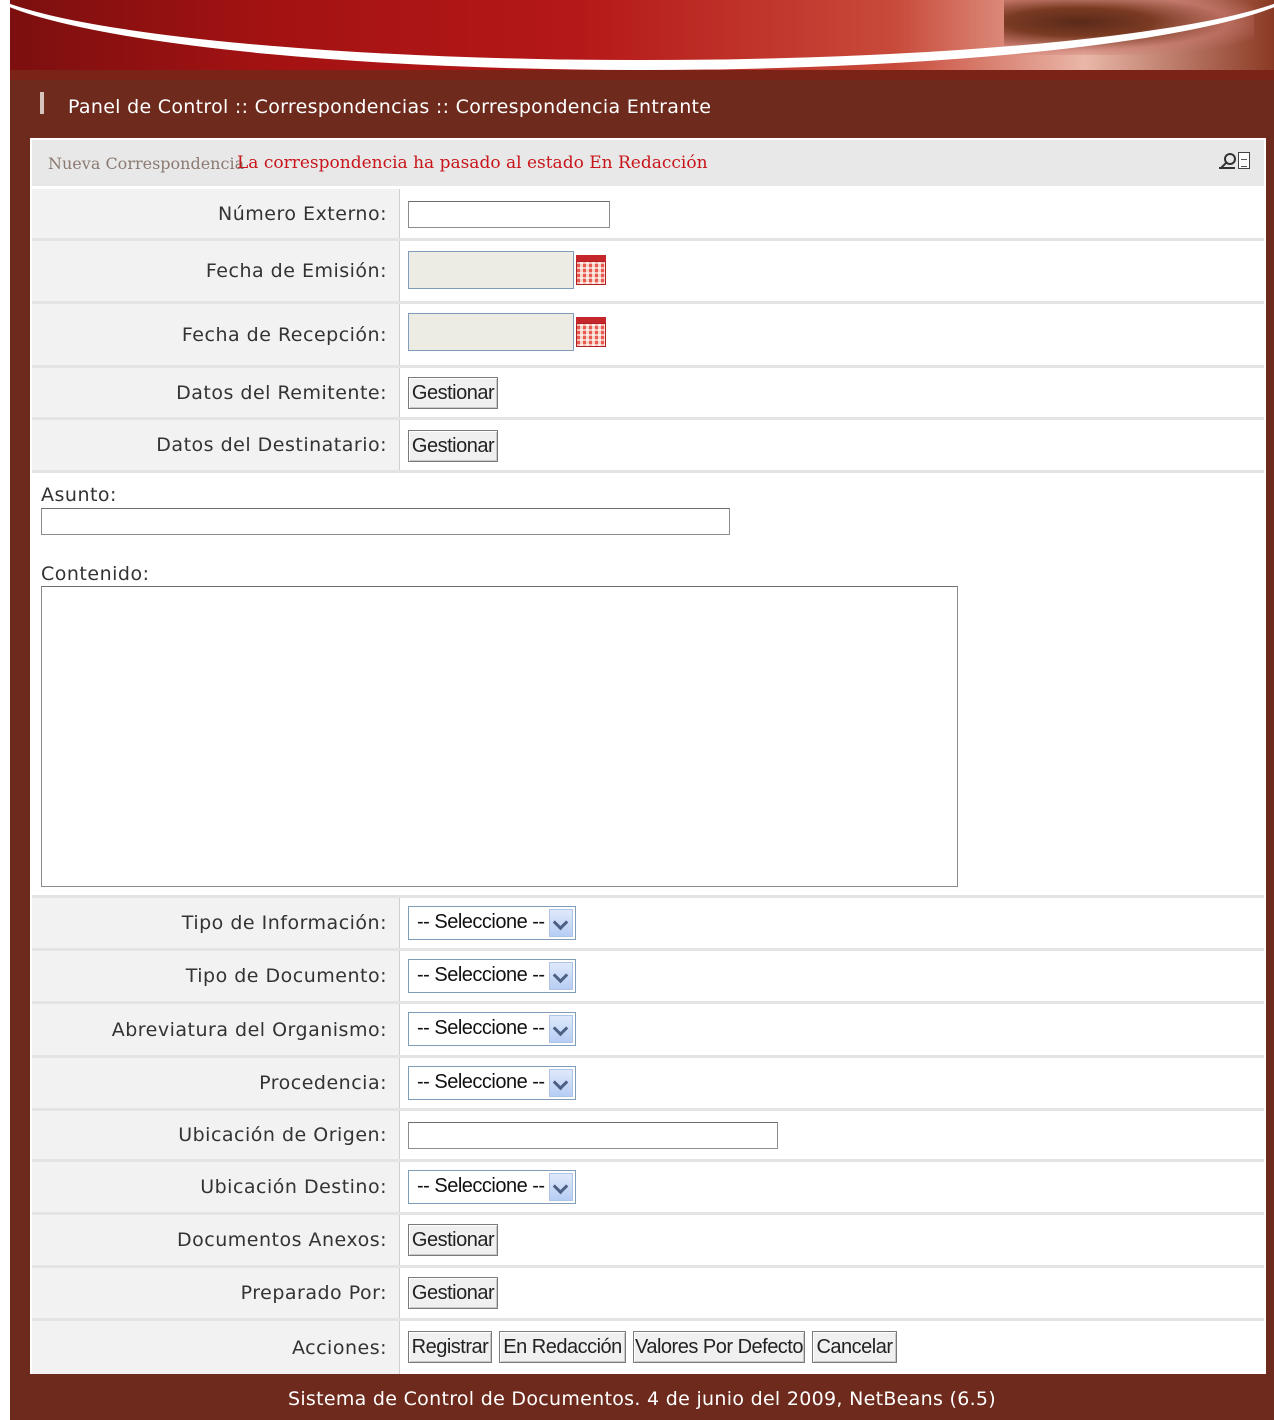  I want to click on header-banner, so click(642, 40).